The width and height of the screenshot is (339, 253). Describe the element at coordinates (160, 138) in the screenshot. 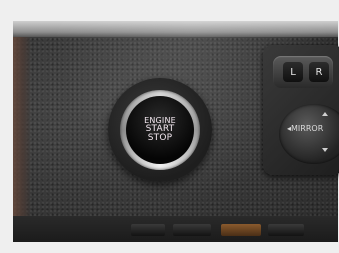

I see `stop-label: STOP` at that location.